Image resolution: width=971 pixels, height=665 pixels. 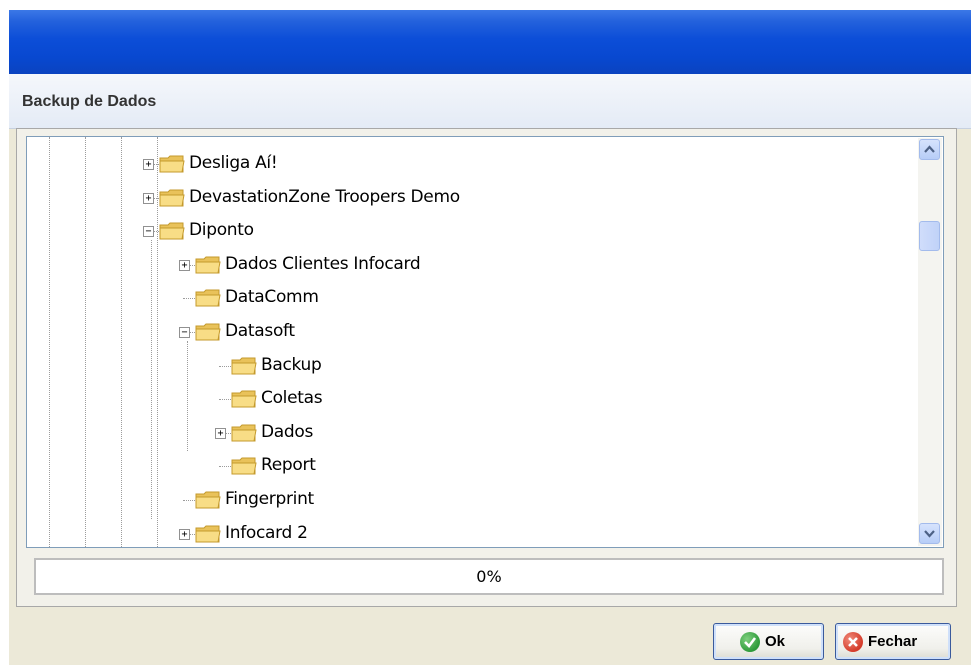 What do you see at coordinates (467, 231) in the screenshot?
I see `tree-node: − Diponto` at bounding box center [467, 231].